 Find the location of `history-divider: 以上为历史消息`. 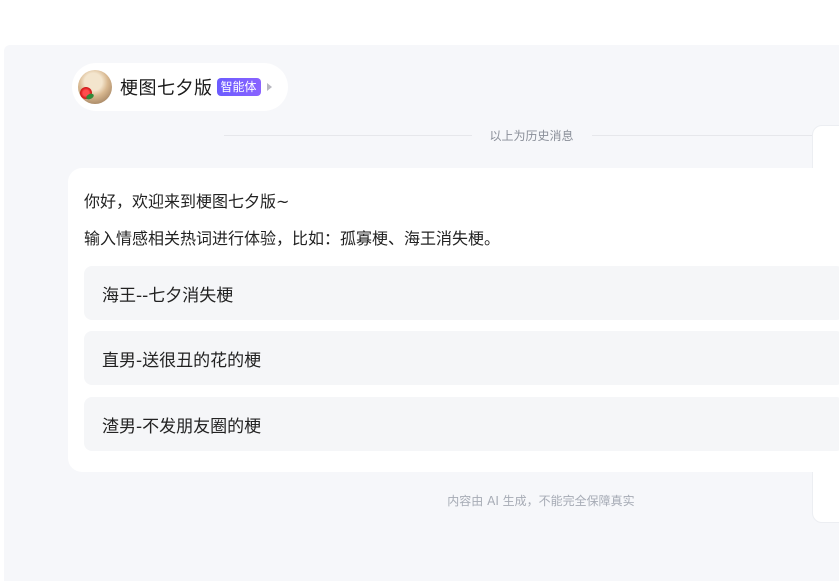

history-divider: 以上为历史消息 is located at coordinates (531, 135).